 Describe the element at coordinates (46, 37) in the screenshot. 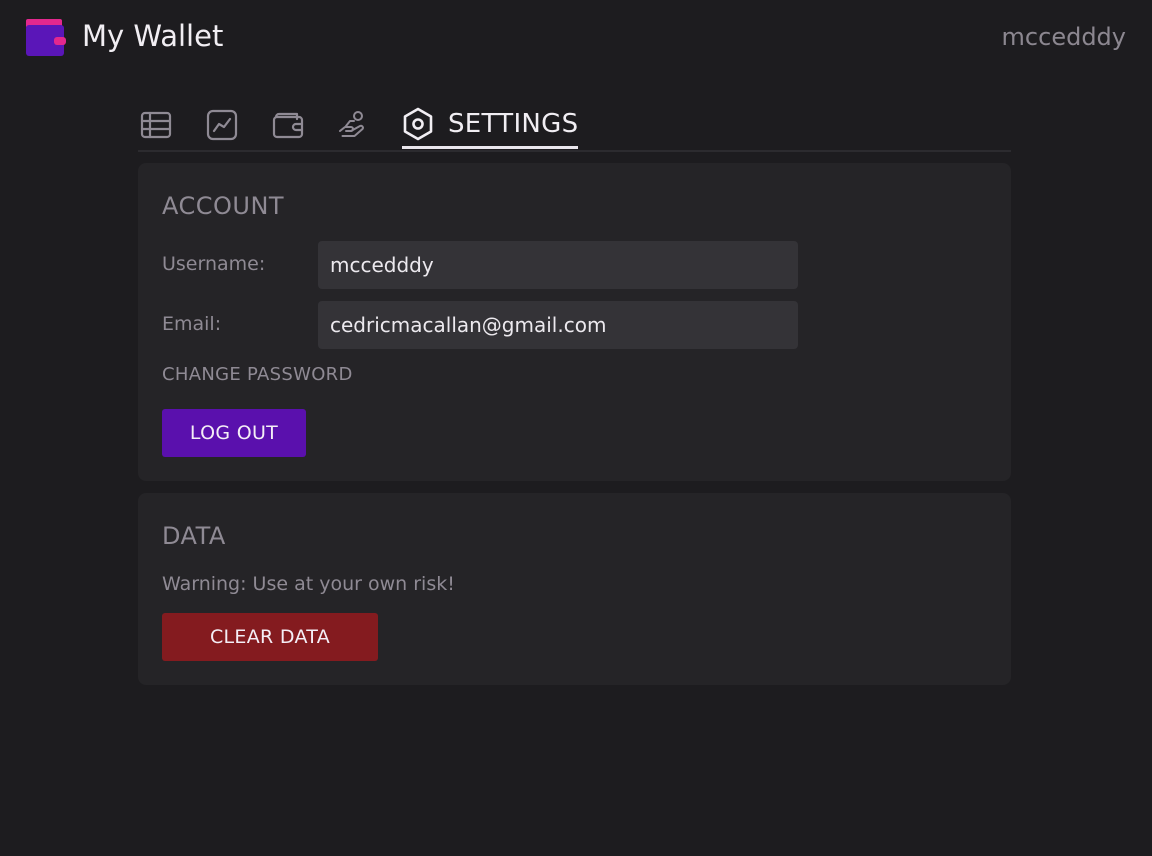

I see `wallet-logo-icon` at that location.